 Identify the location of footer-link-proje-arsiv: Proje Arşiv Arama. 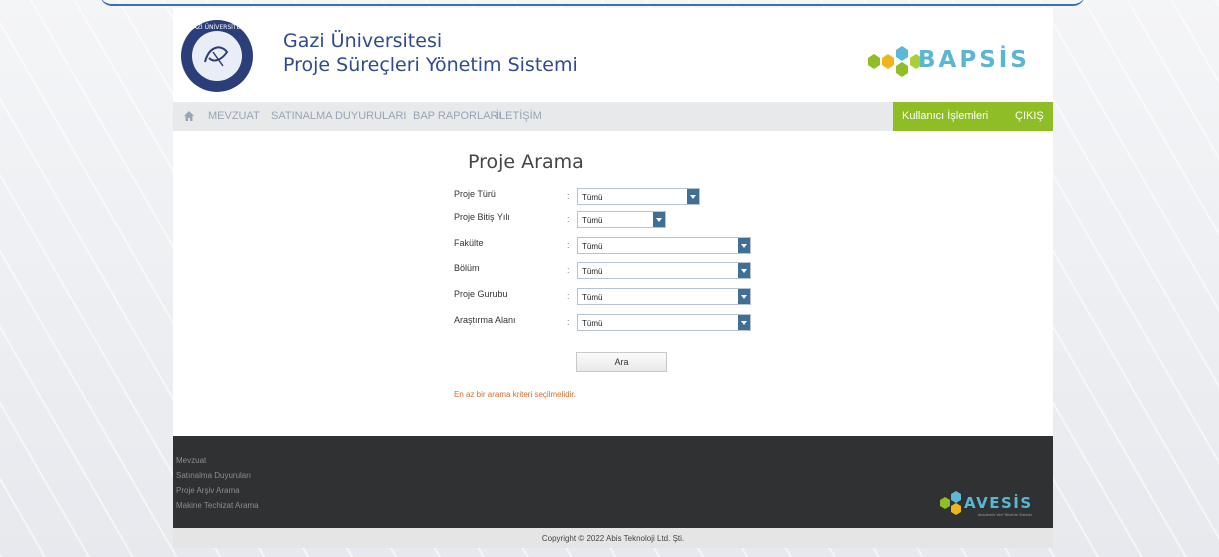
(208, 490).